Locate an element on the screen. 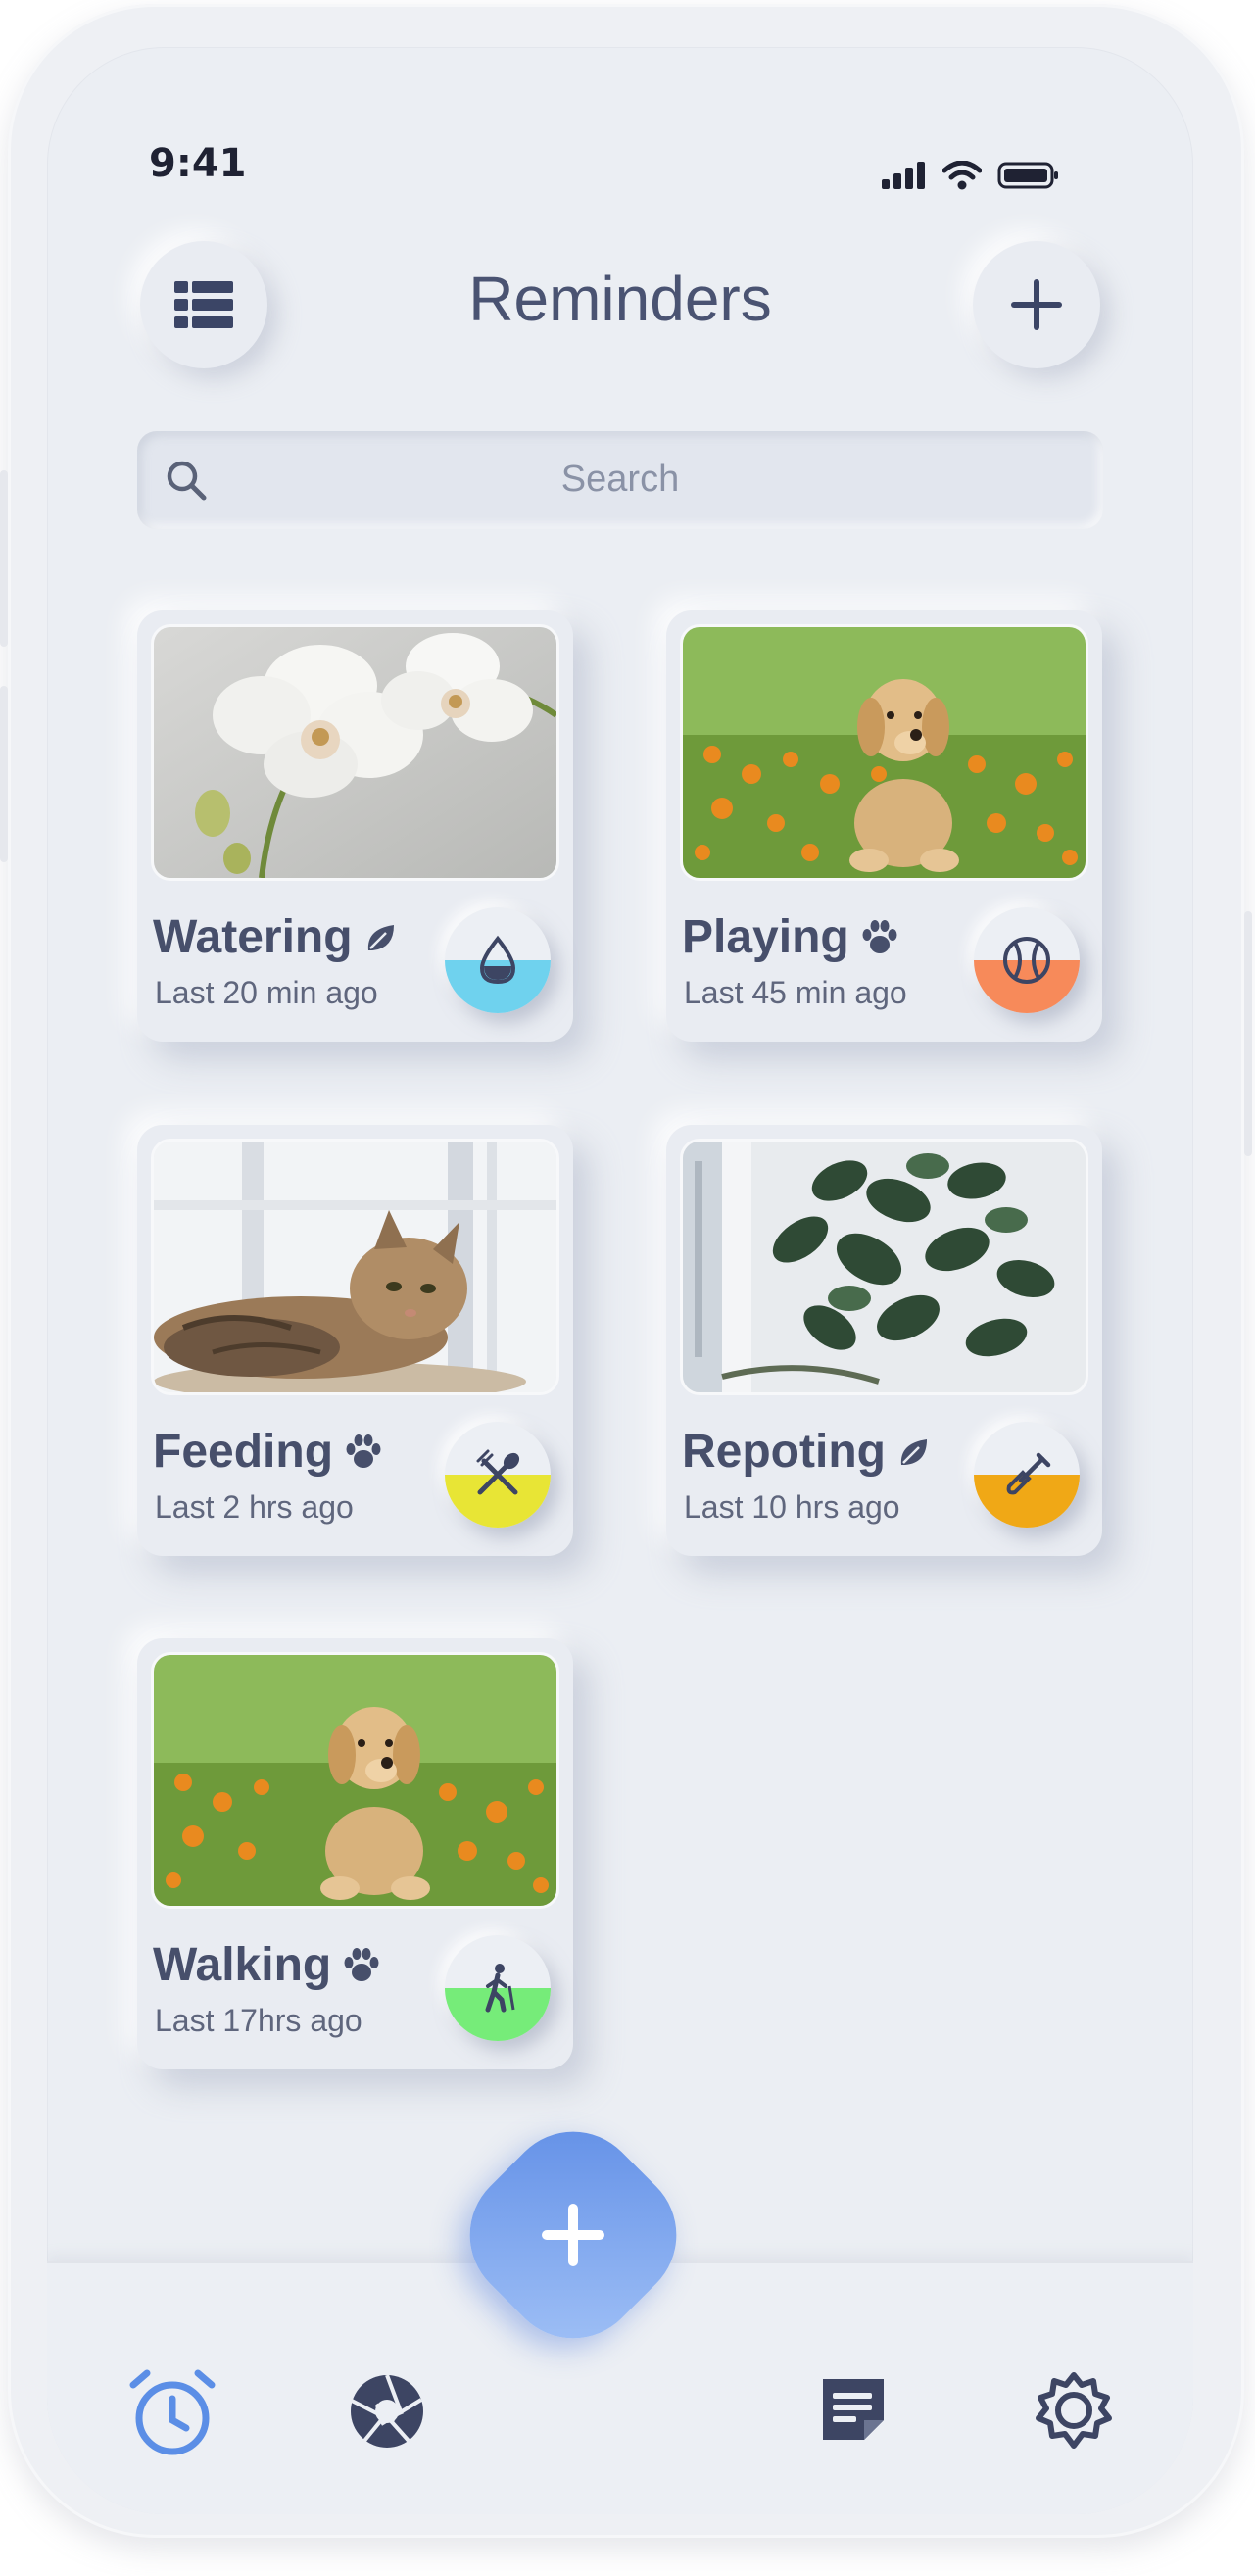  ball-icon is located at coordinates (1026, 960).